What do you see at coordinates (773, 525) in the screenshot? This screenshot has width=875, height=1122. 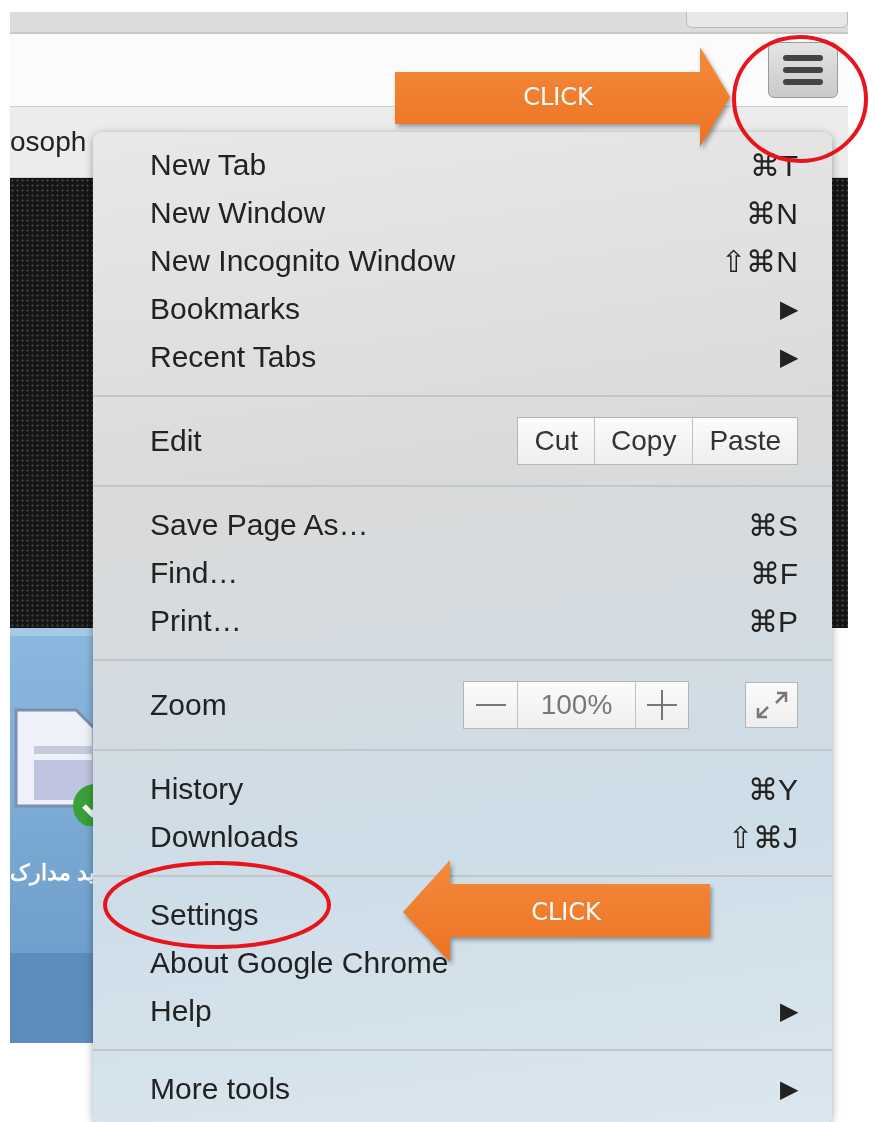 I see `shortcut-text: ⌘S` at bounding box center [773, 525].